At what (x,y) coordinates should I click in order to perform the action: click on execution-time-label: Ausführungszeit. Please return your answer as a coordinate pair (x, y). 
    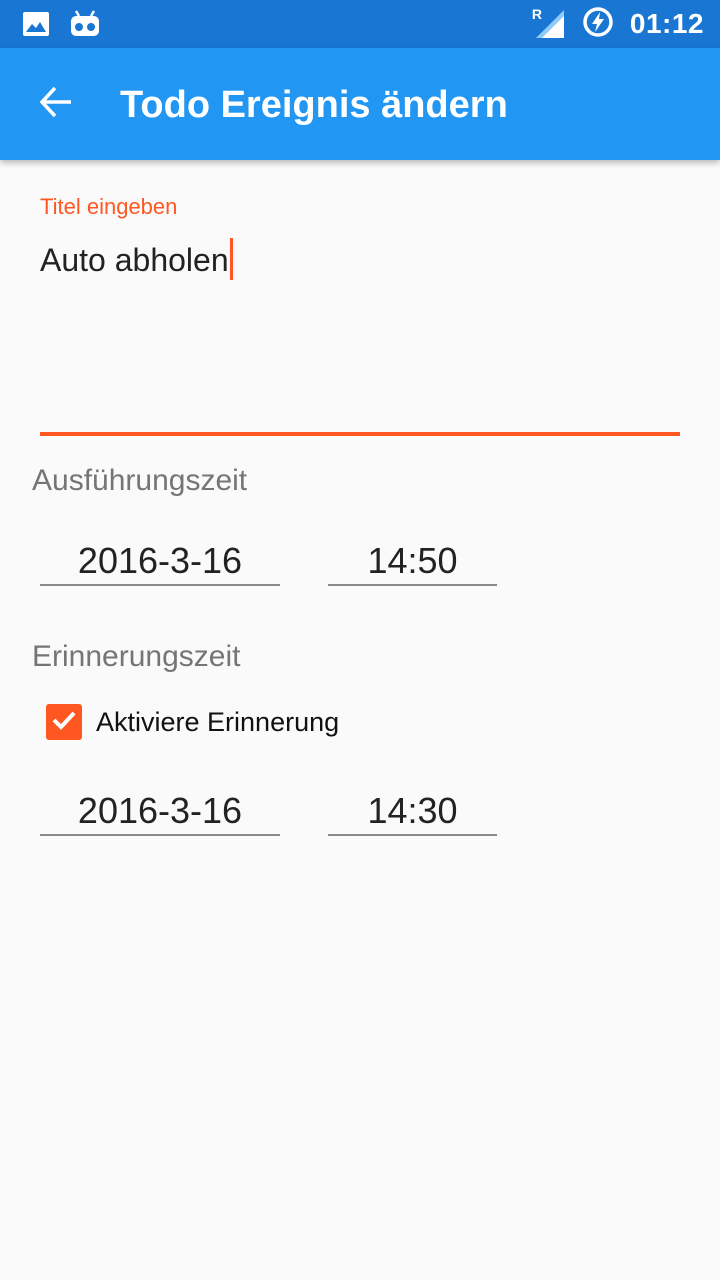
    Looking at the image, I should click on (140, 480).